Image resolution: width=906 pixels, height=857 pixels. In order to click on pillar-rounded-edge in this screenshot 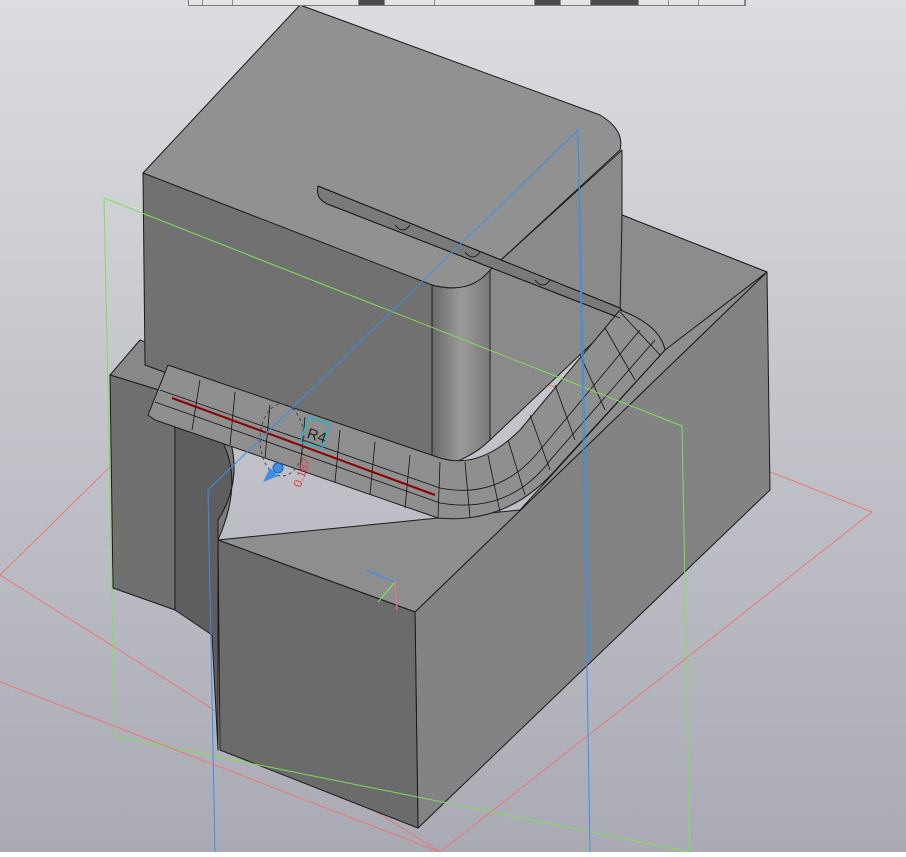, I will do `click(461, 370)`.